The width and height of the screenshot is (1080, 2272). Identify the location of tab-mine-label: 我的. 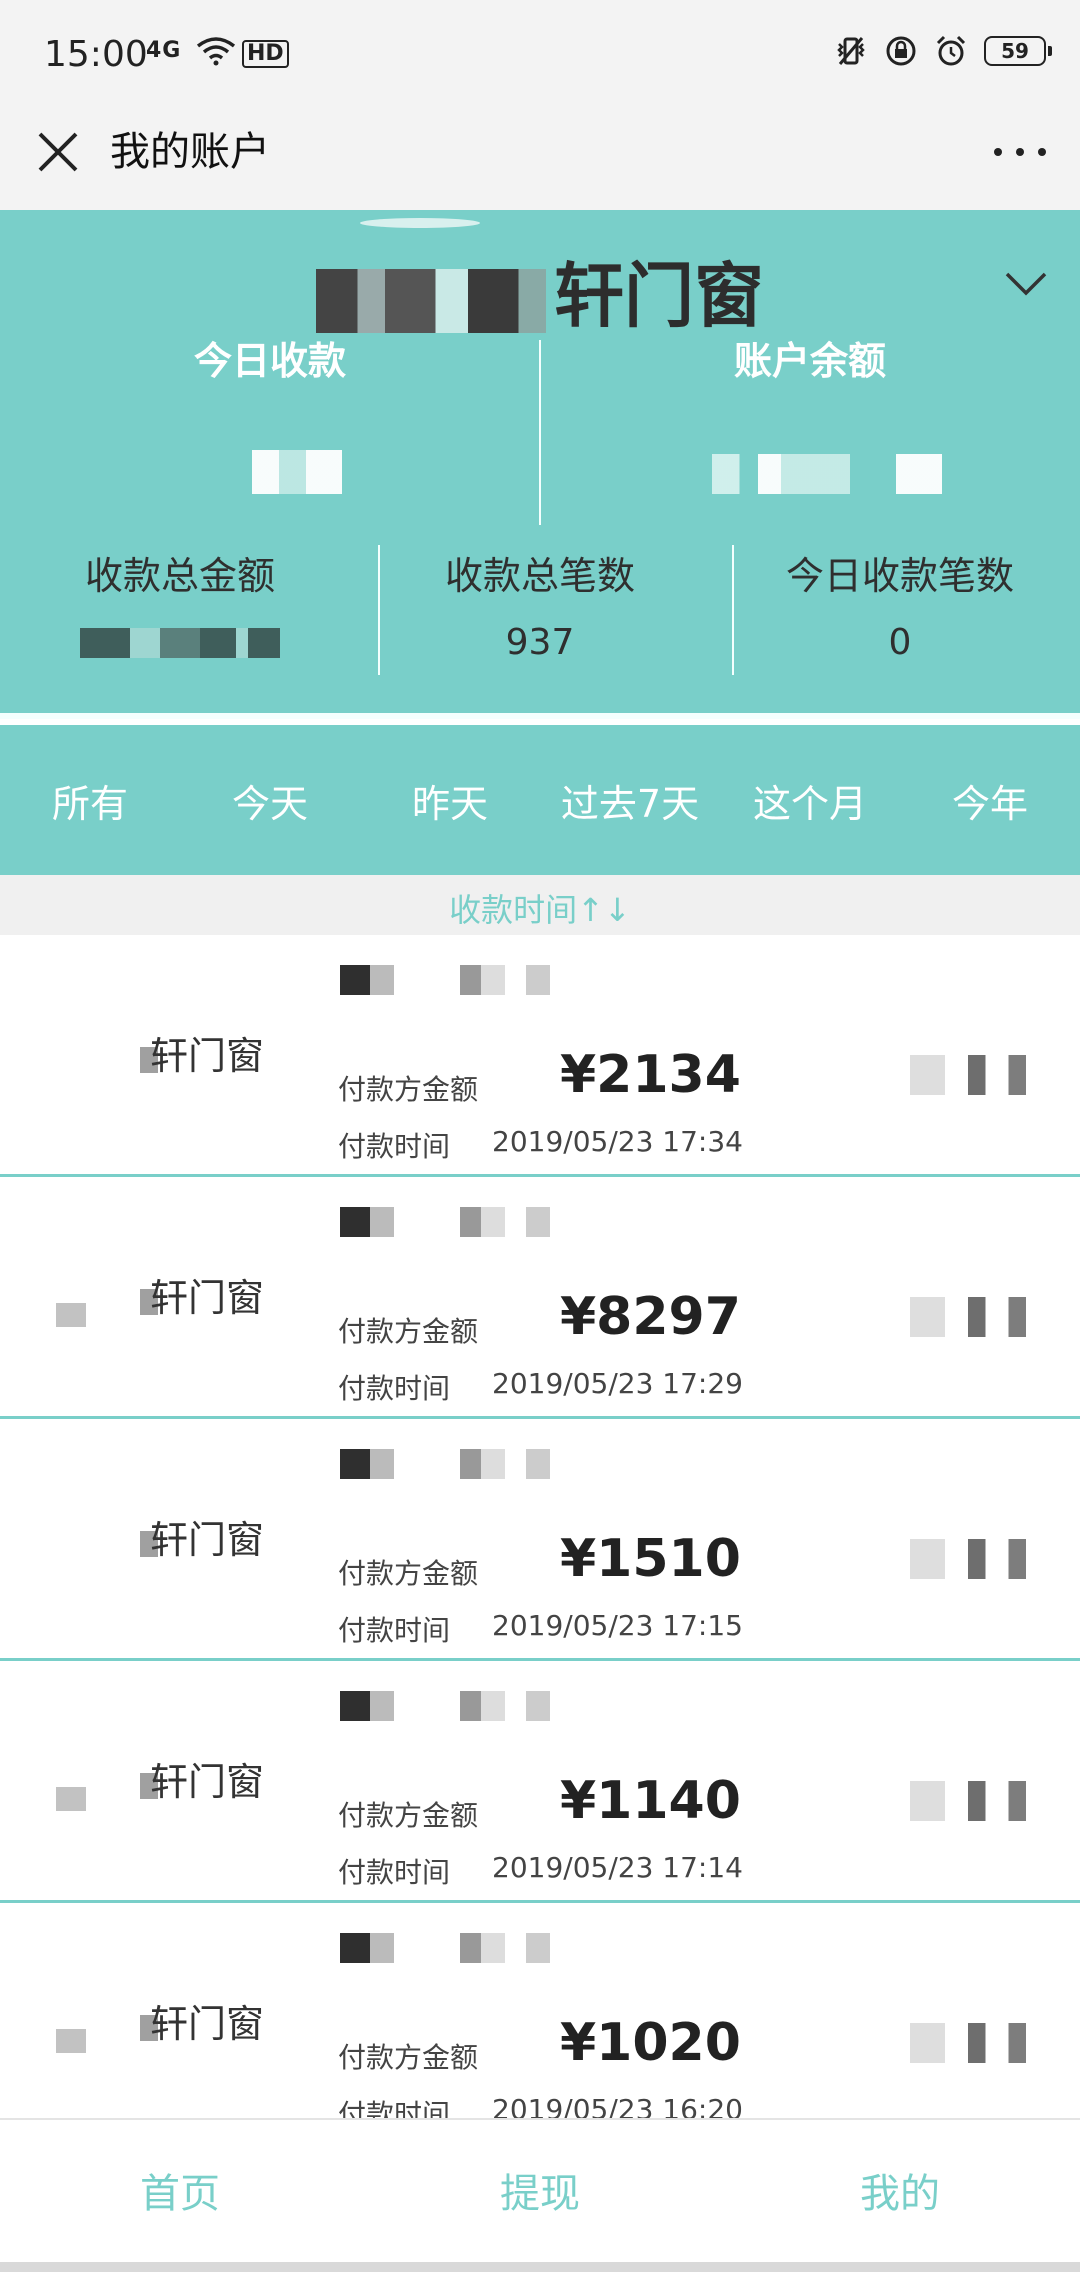
(900, 2194).